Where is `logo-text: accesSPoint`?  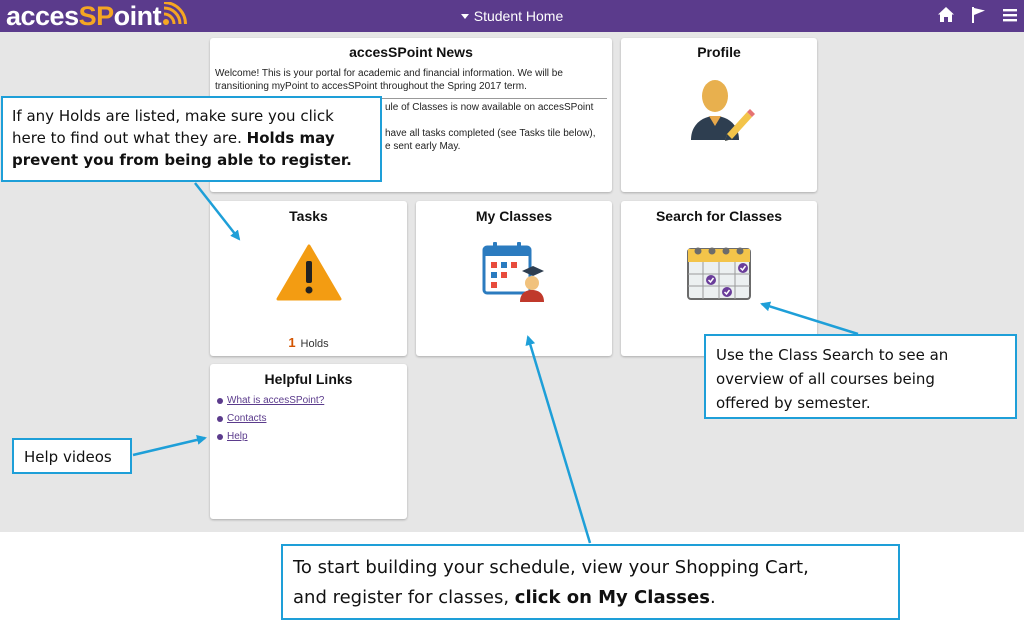 logo-text: accesSPoint is located at coordinates (84, 16).